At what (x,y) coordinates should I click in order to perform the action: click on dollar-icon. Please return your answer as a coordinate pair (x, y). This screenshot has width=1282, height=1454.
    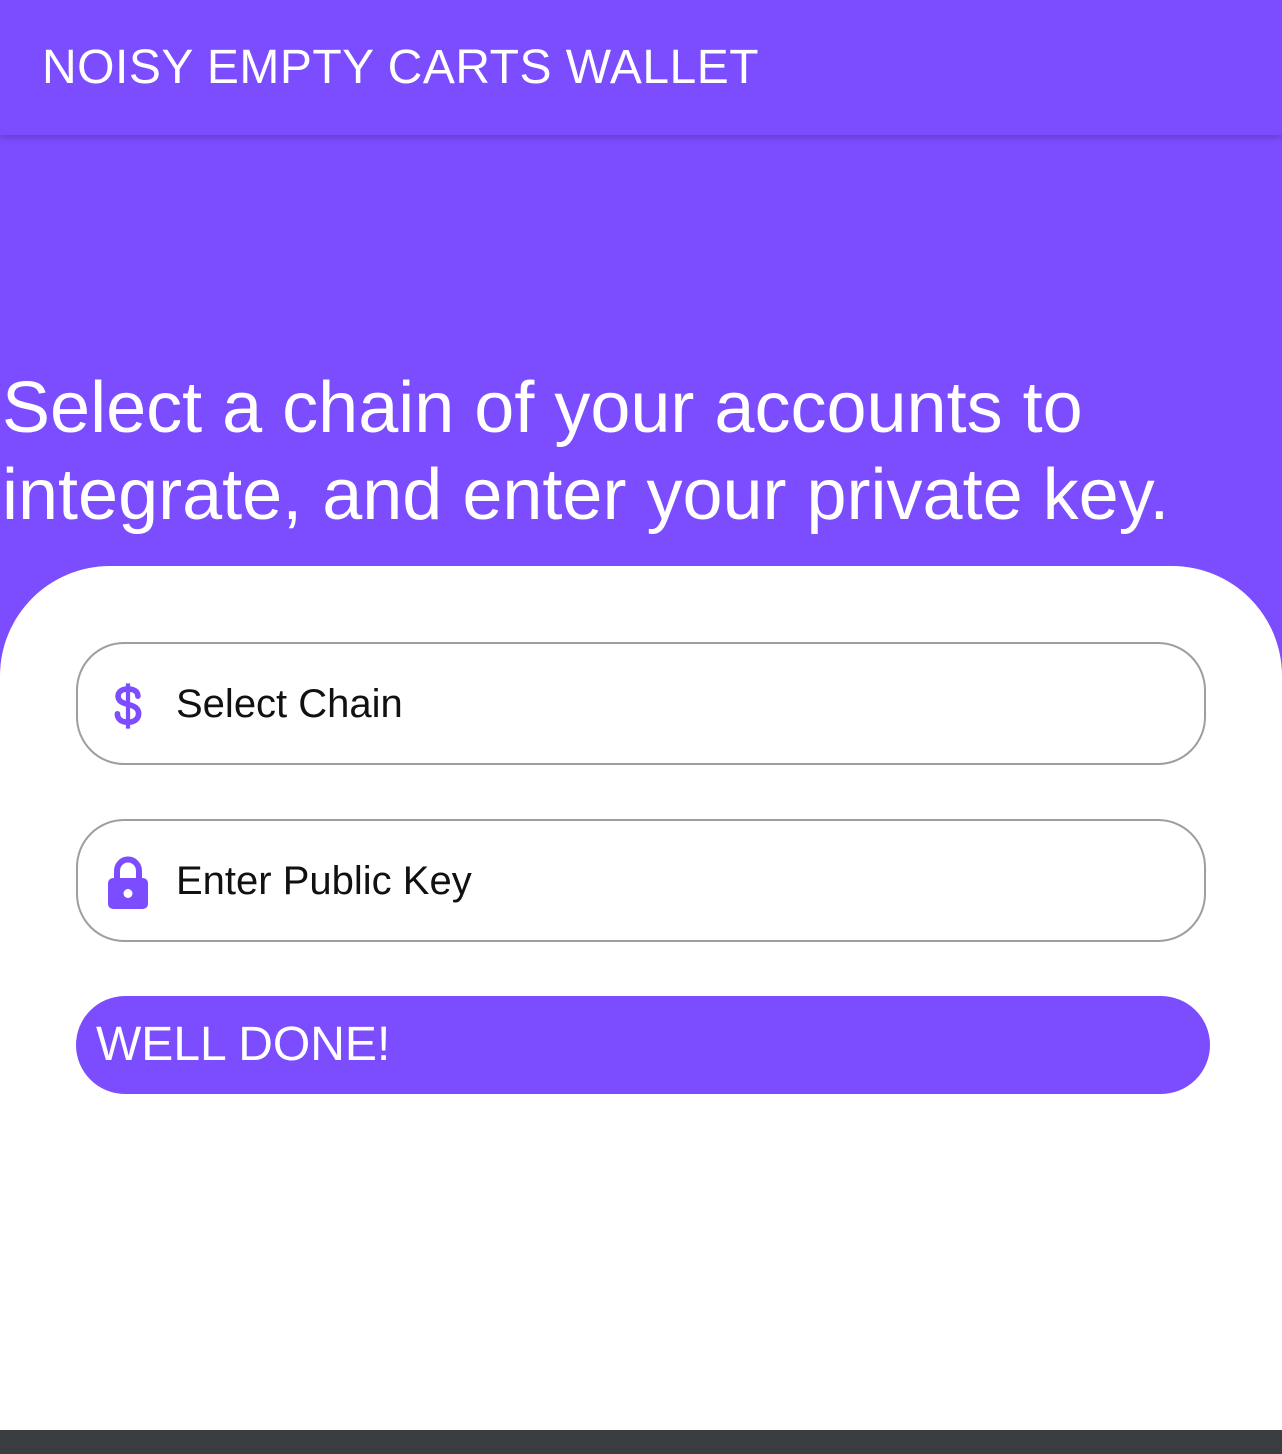
    Looking at the image, I should click on (128, 706).